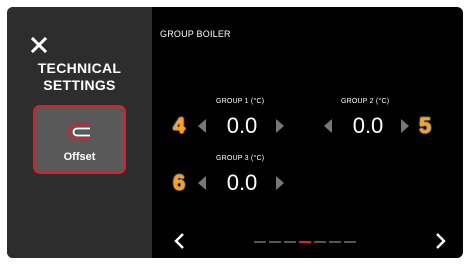 This screenshot has height=265, width=470. I want to click on close-icon, so click(39, 45).